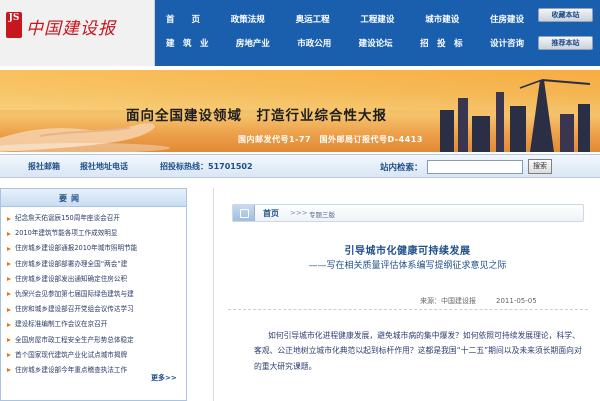  I want to click on nav-item-olympic-projects: 奥运工程, so click(313, 19).